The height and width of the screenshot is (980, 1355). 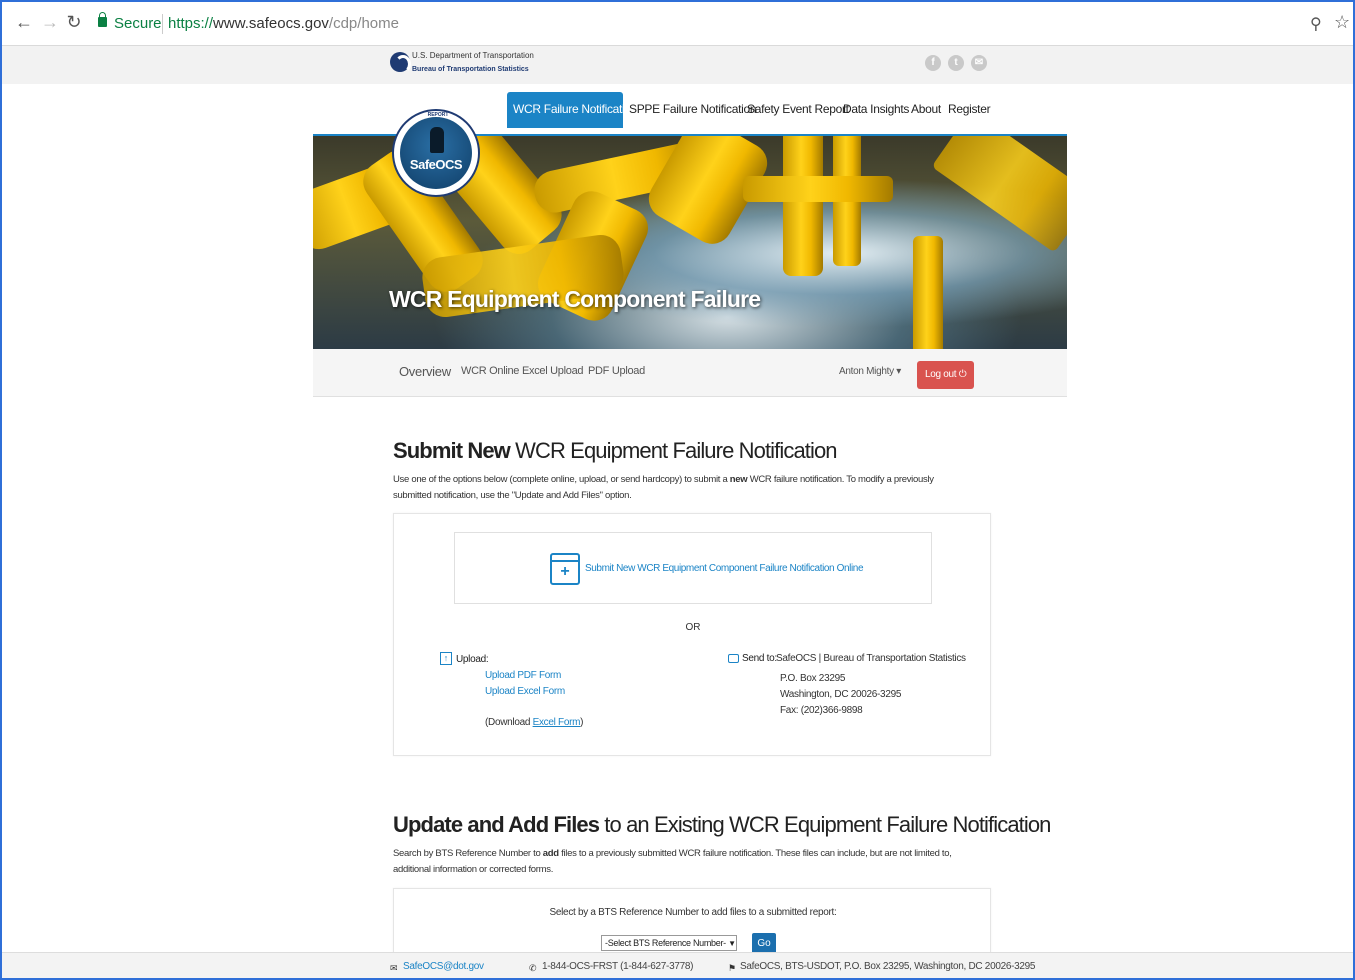 I want to click on download-excel-link: Excel Form, so click(x=557, y=722).